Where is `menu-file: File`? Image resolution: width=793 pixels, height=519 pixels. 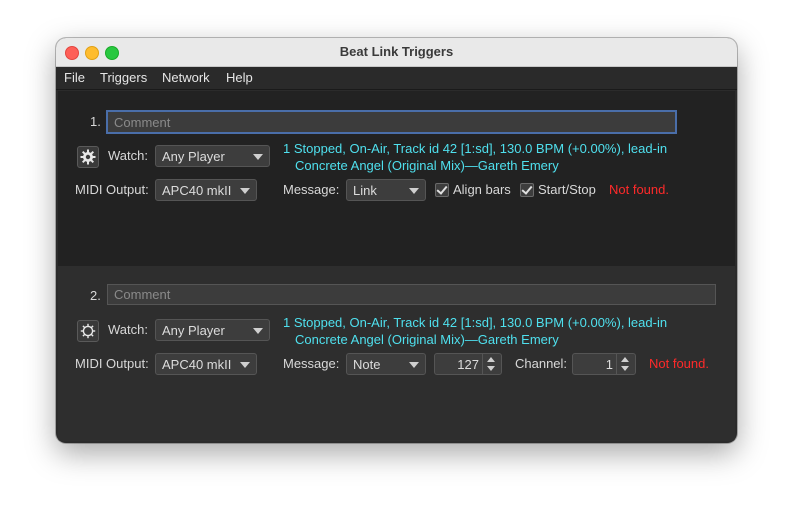 menu-file: File is located at coordinates (74, 77).